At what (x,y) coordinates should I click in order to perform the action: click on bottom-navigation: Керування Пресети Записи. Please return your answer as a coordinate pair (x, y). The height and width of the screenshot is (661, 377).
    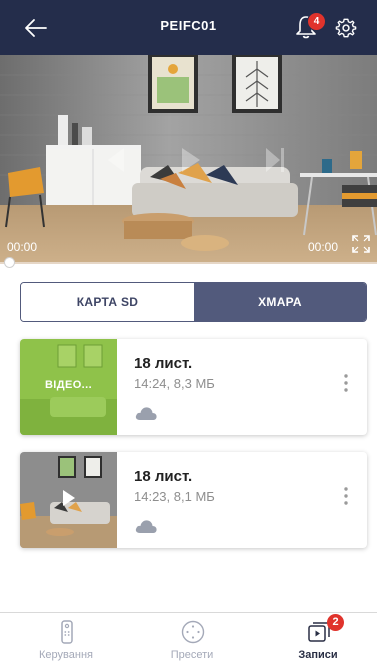
    Looking at the image, I should click on (188, 636).